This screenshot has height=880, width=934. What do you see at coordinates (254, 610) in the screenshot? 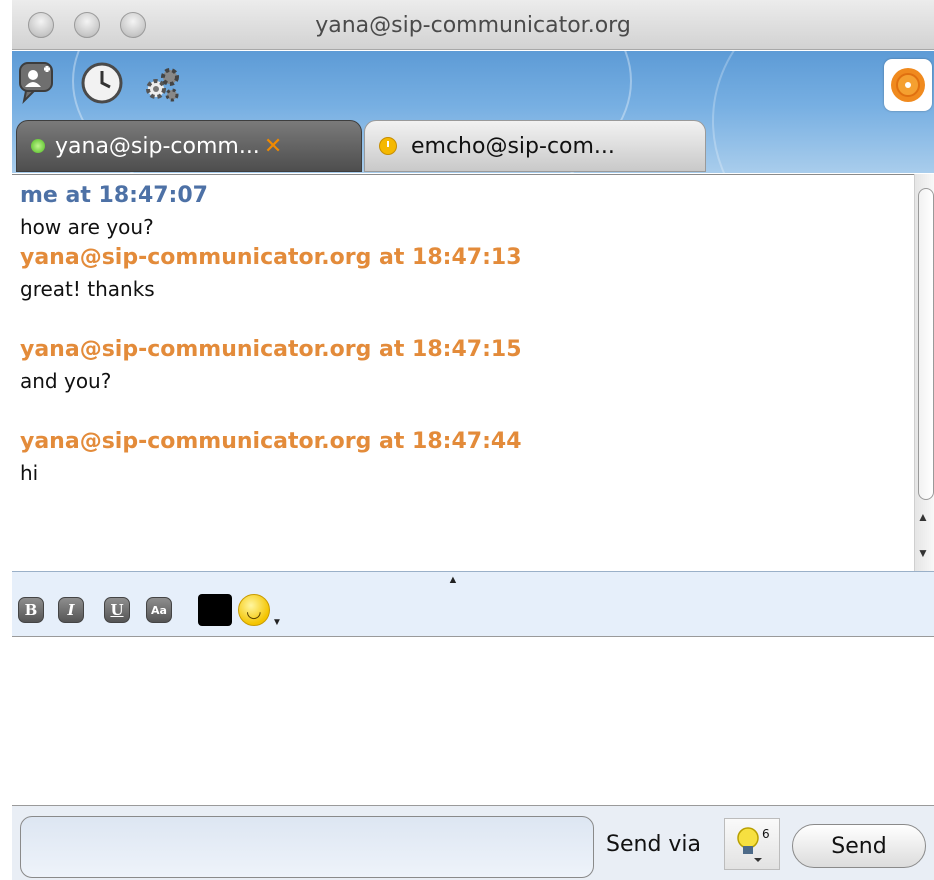
I see `smiley-icon` at bounding box center [254, 610].